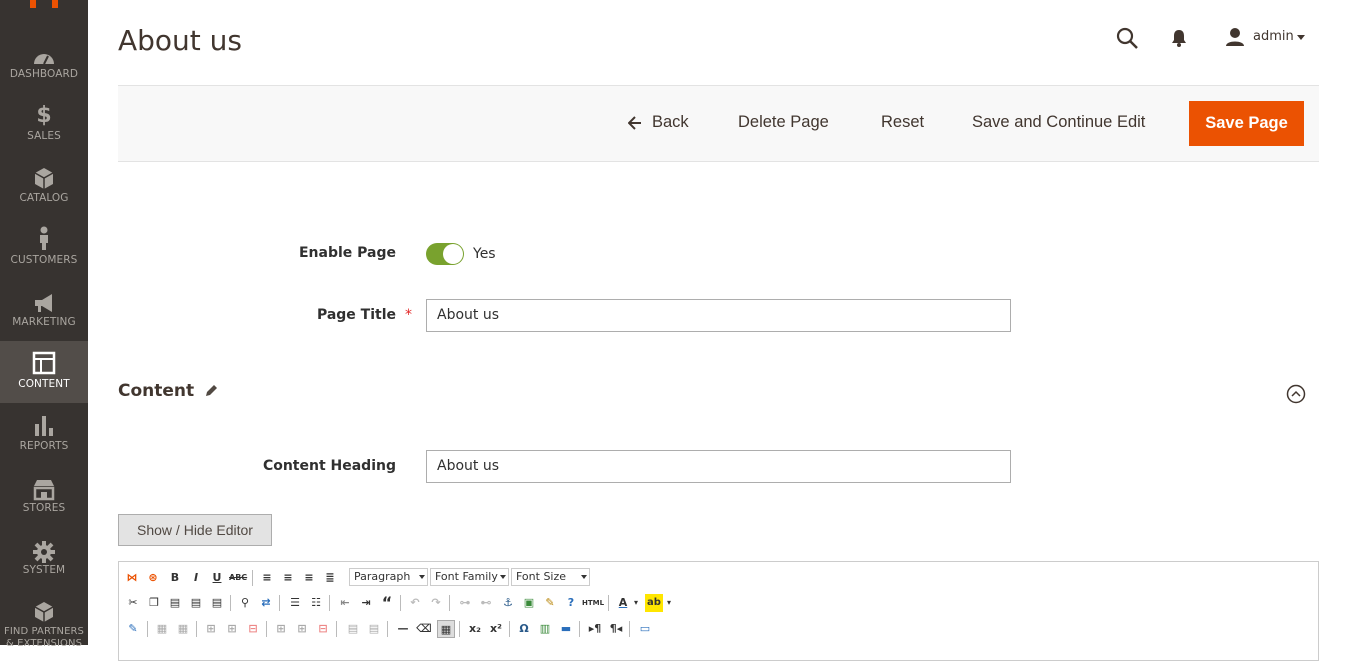 This screenshot has width=1349, height=661. What do you see at coordinates (245, 603) in the screenshot?
I see `find-icon: ⚲` at bounding box center [245, 603].